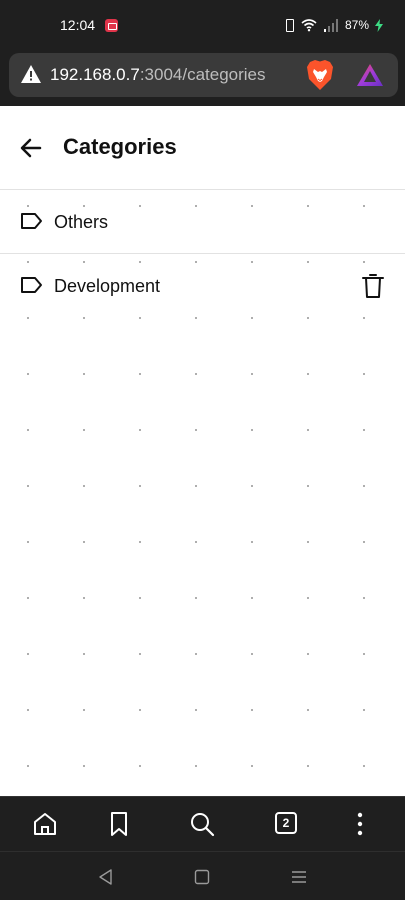  Describe the element at coordinates (45, 824) in the screenshot. I see `home-icon` at that location.